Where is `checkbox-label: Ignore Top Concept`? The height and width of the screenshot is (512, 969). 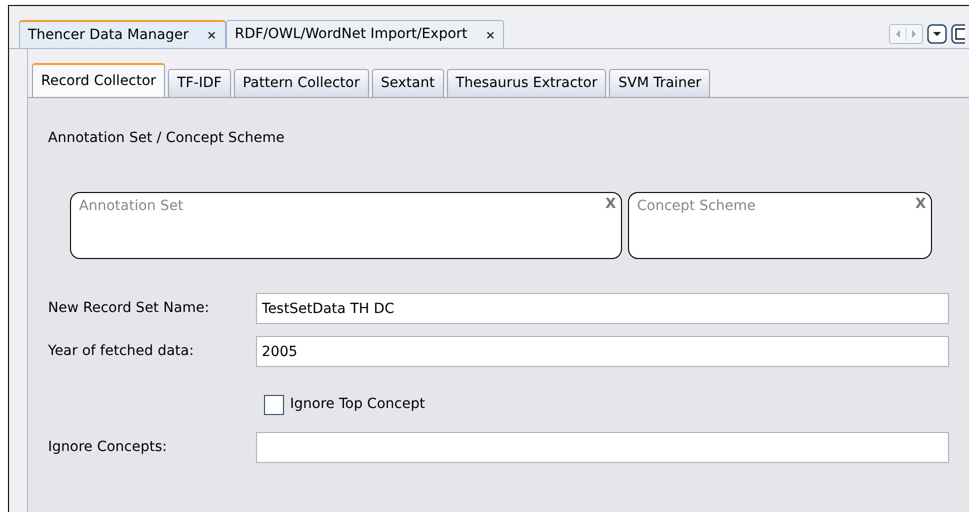
checkbox-label: Ignore Top Concept is located at coordinates (357, 404).